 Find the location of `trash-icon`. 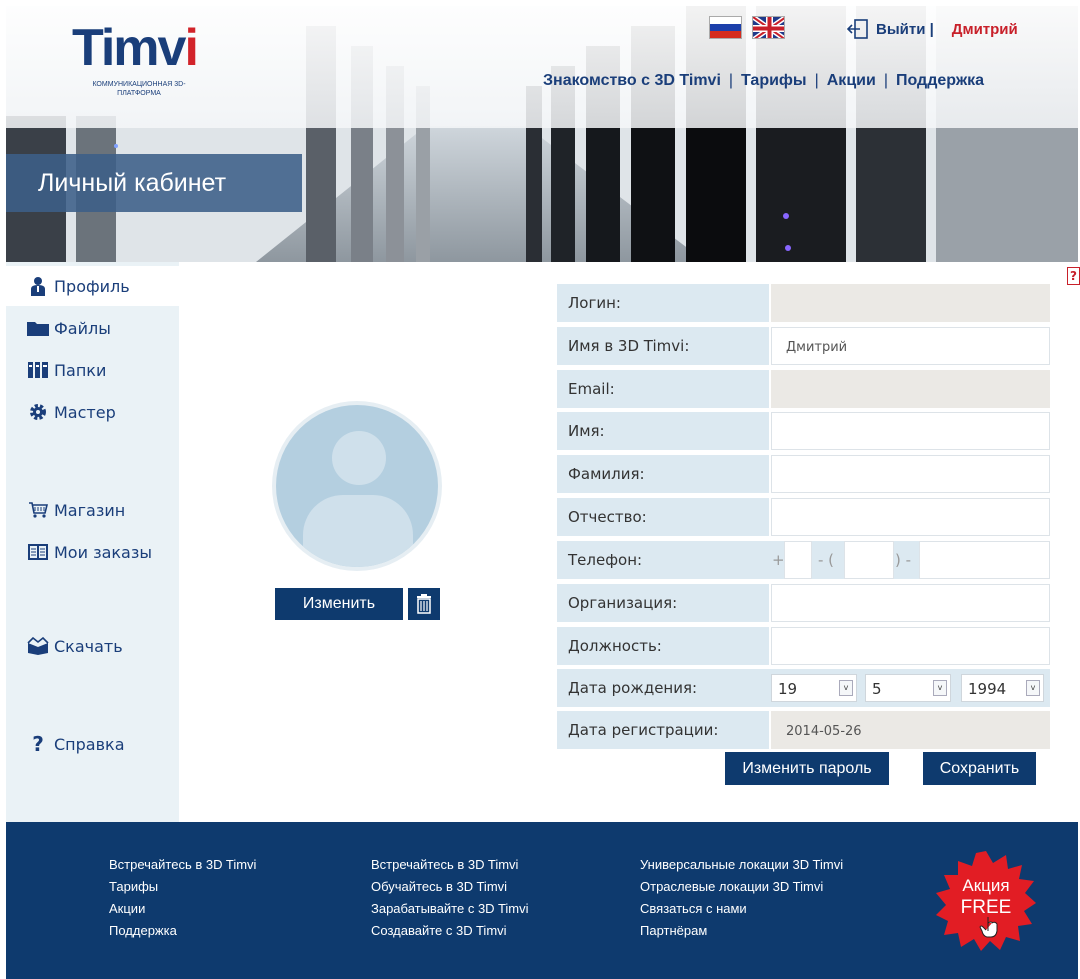

trash-icon is located at coordinates (424, 604).